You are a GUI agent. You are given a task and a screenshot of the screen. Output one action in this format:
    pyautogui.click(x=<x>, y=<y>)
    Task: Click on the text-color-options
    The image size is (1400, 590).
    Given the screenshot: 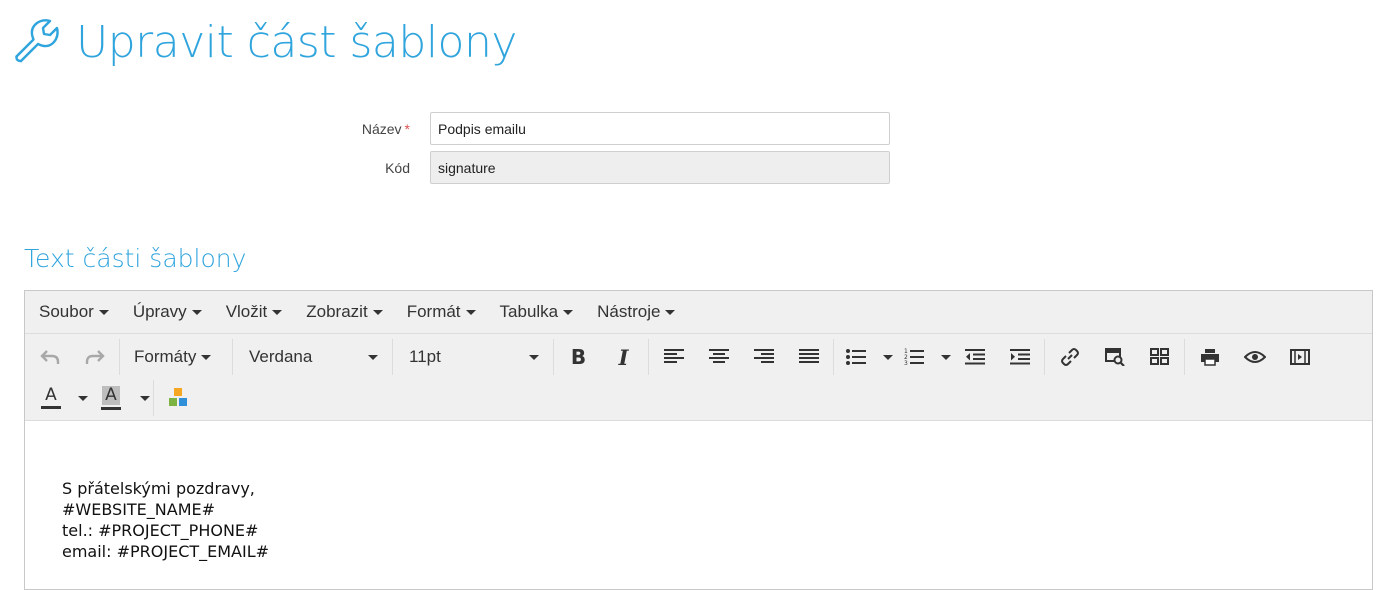 What is the action you would take?
    pyautogui.click(x=80, y=398)
    